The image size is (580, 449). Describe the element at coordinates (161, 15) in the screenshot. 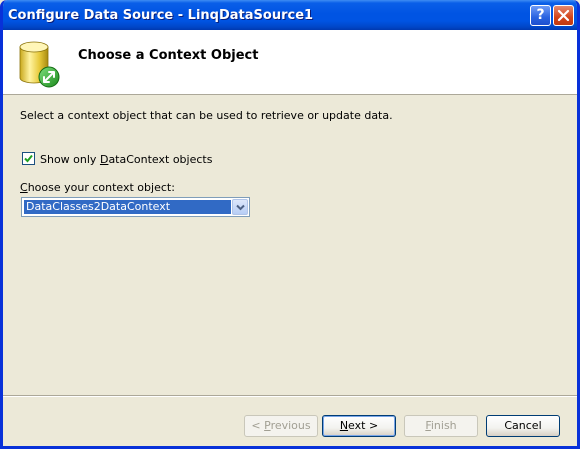

I see `window-title: Configure Data Source - LinqDataSource1` at that location.